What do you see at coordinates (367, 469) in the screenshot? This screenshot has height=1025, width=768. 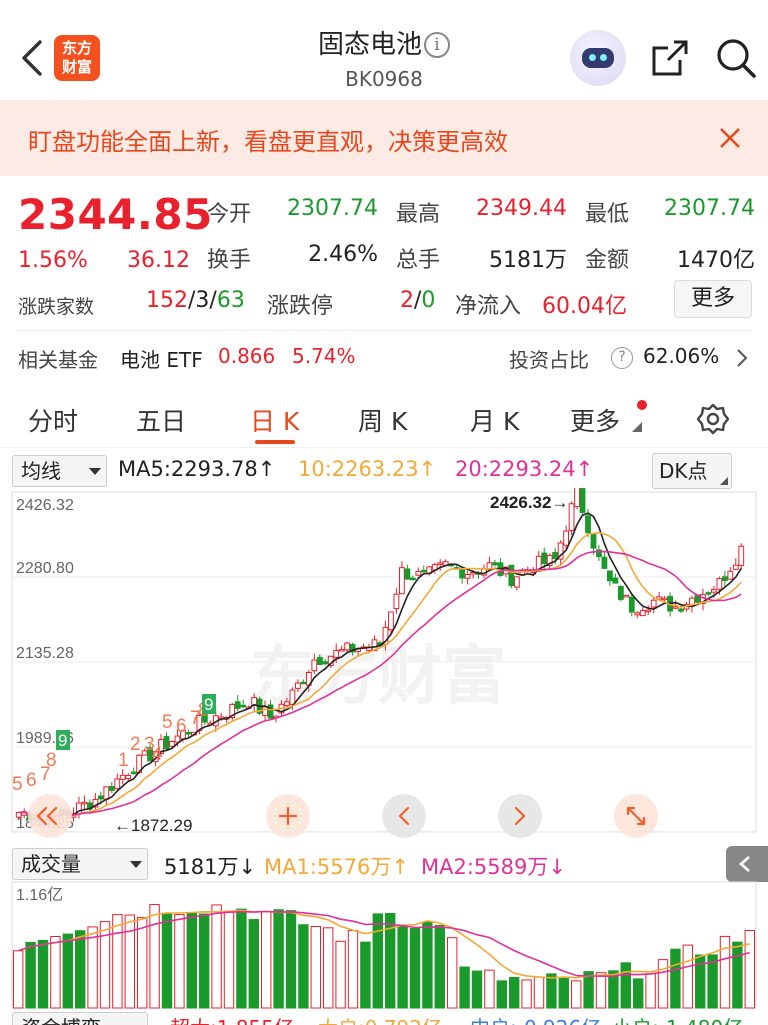 I see `ma10-value: 10:2263.23↑` at bounding box center [367, 469].